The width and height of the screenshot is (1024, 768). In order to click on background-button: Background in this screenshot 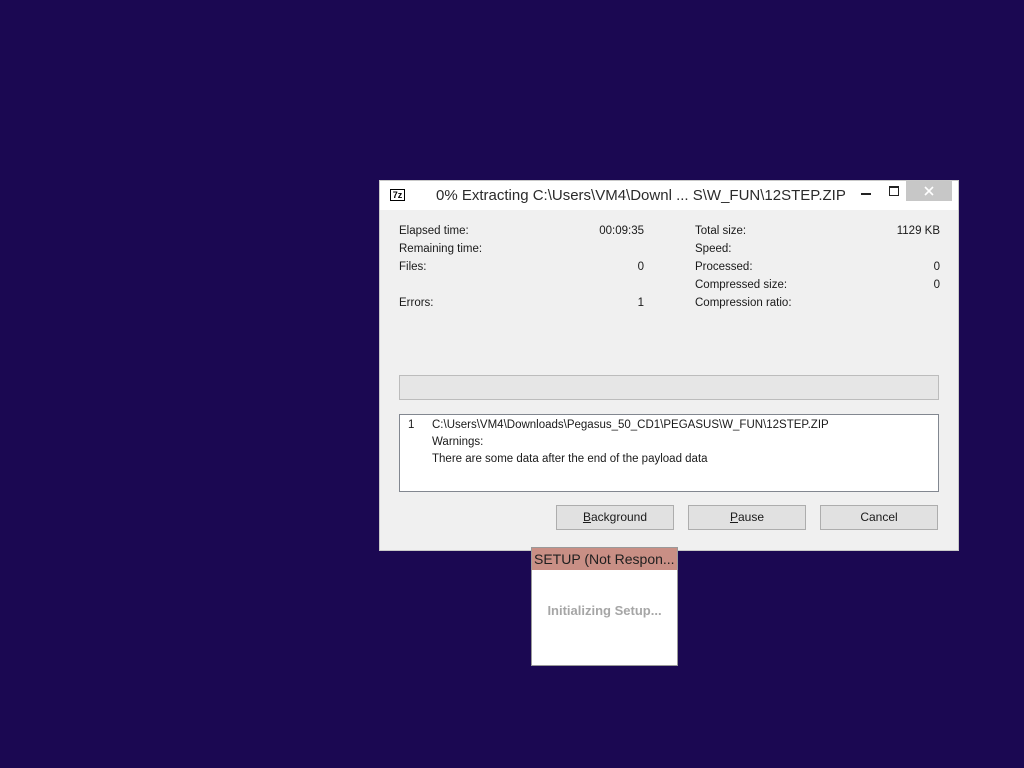, I will do `click(615, 517)`.